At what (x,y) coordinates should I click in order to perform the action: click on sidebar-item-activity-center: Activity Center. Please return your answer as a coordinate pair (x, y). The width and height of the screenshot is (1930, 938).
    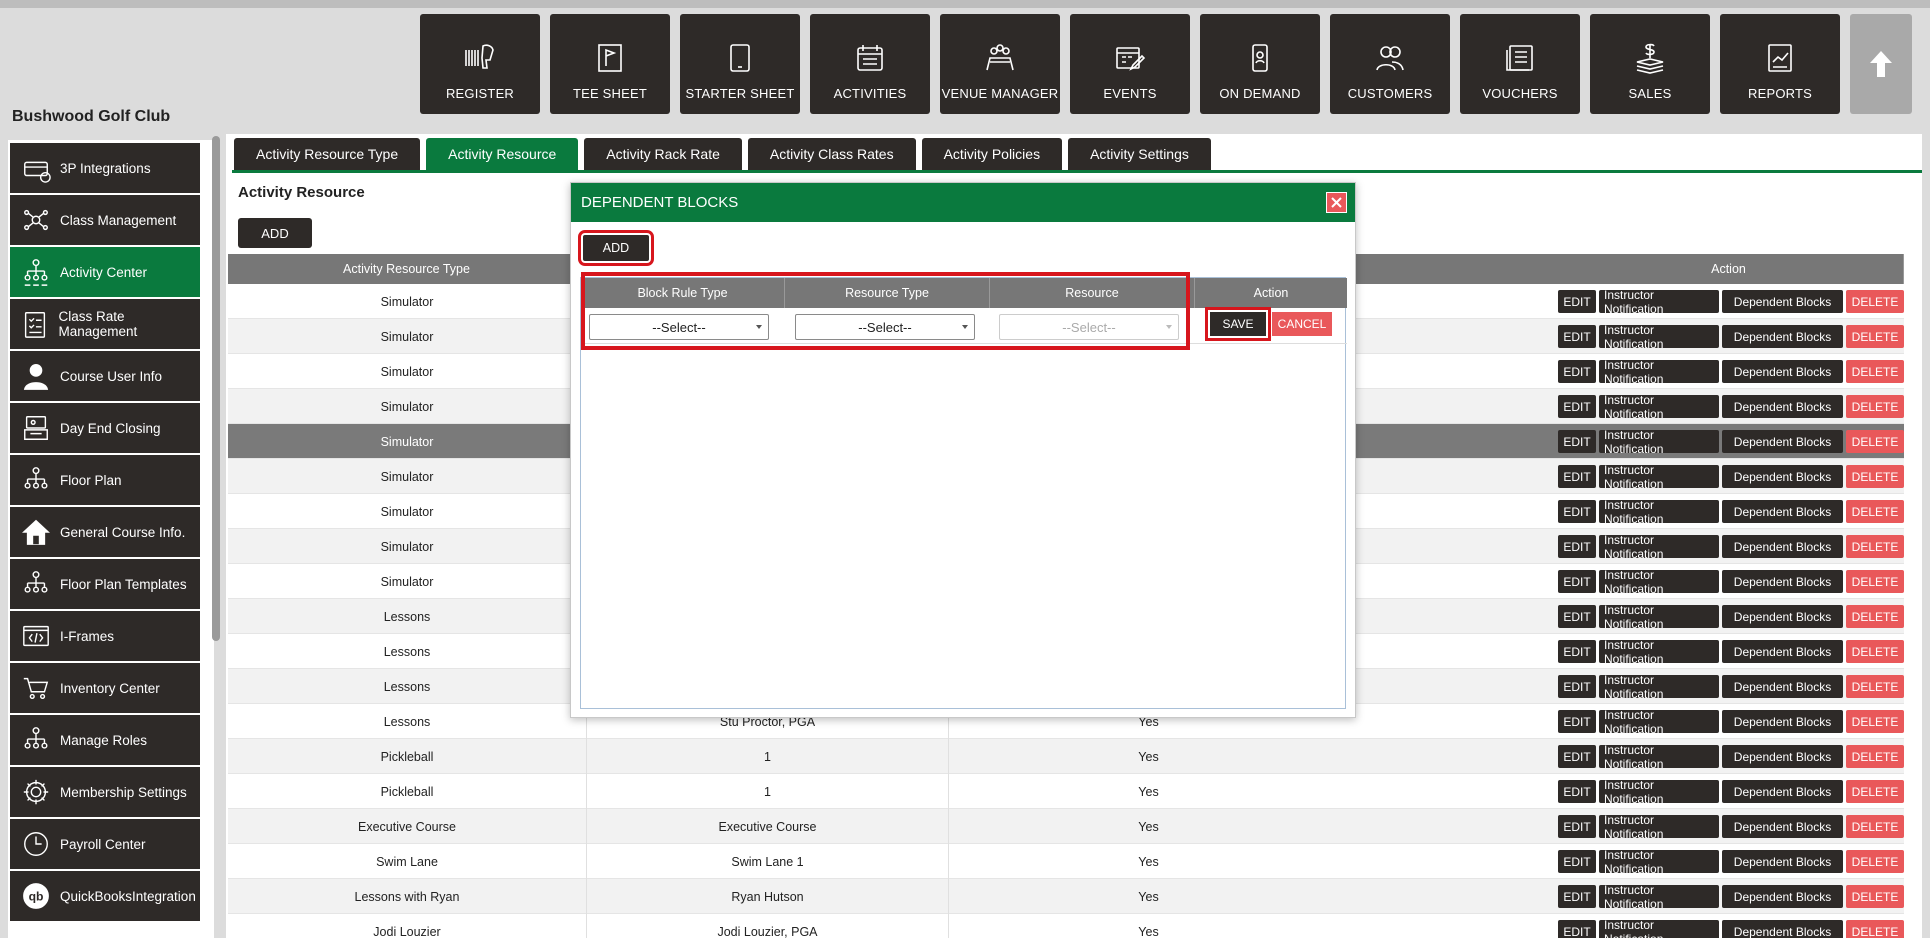
    Looking at the image, I should click on (105, 272).